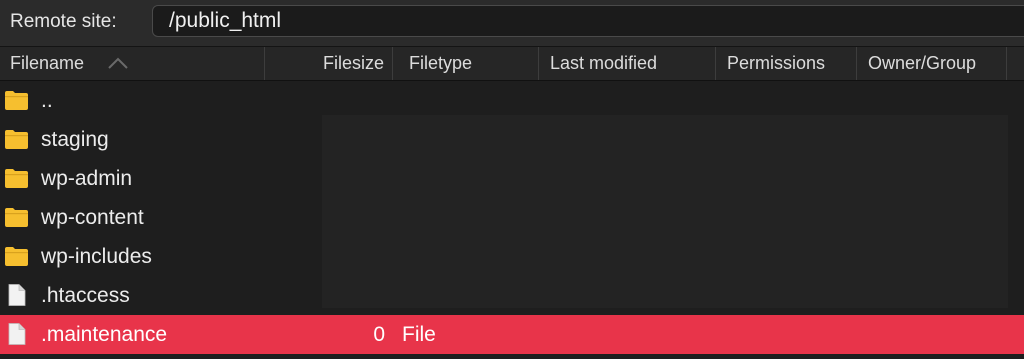  I want to click on column-header-last-modified: Last modified, so click(627, 63).